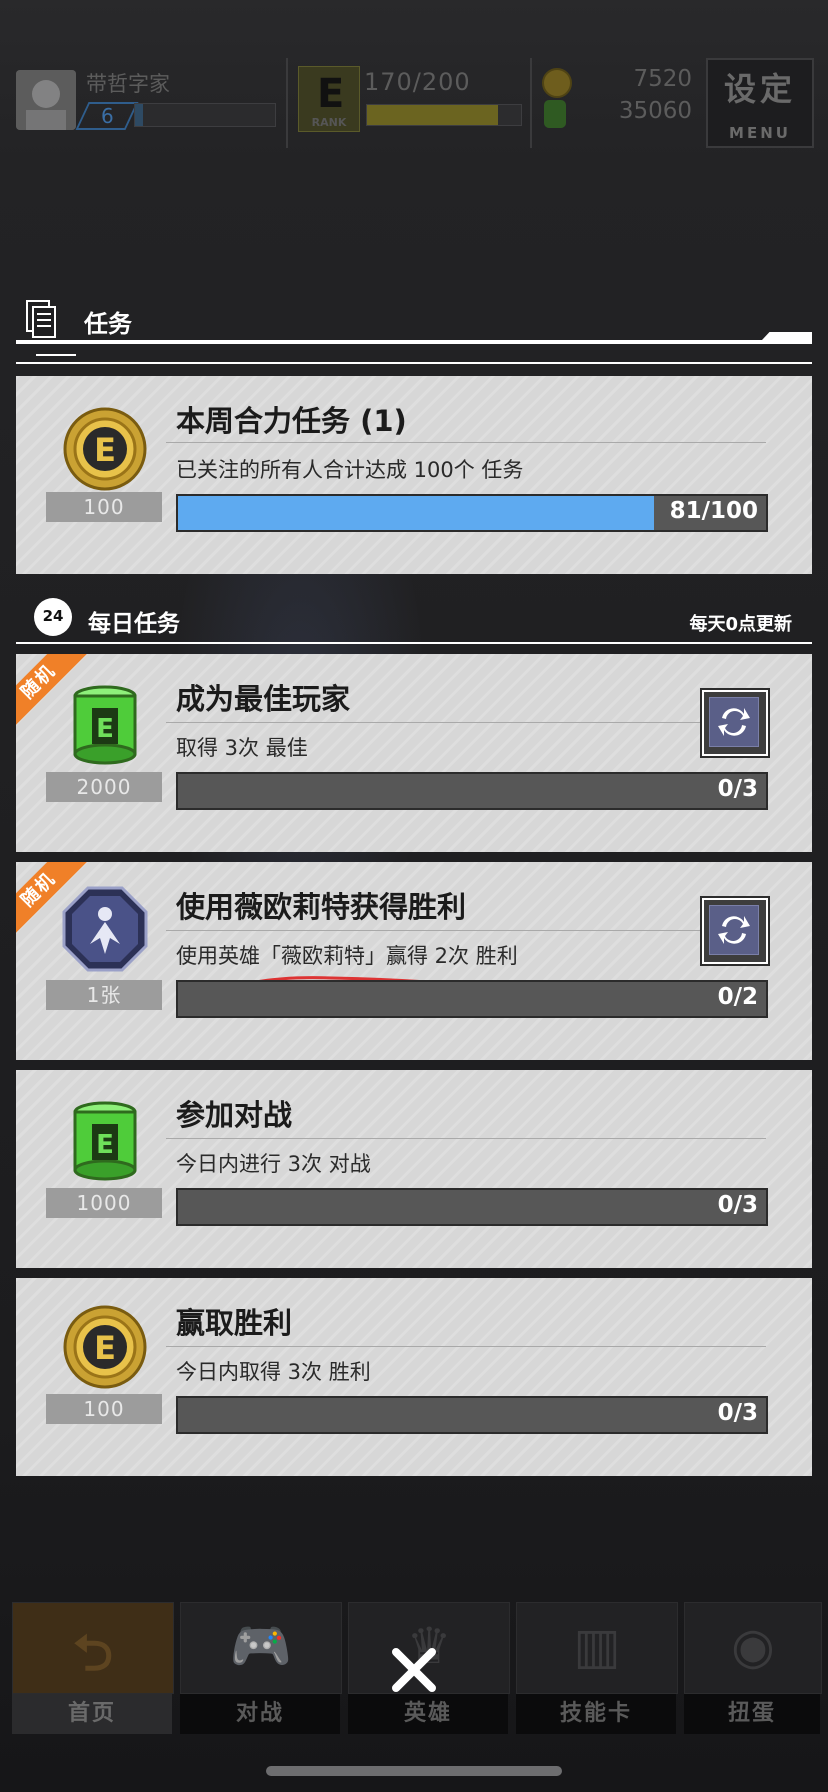 This screenshot has width=828, height=1792. I want to click on daily-task-card: 随机 E 2000 成为最佳玩家 取得 3次 最佳 0/3, so click(414, 753).